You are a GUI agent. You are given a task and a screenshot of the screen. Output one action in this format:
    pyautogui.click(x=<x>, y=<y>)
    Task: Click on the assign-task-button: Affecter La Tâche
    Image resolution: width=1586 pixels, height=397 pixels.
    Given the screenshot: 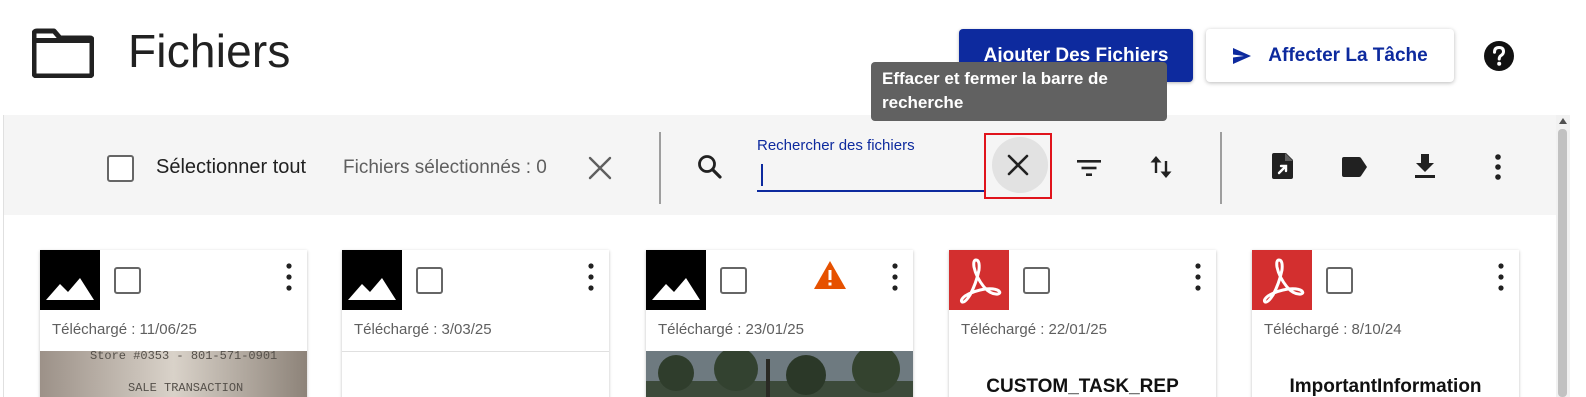 What is the action you would take?
    pyautogui.click(x=1330, y=55)
    